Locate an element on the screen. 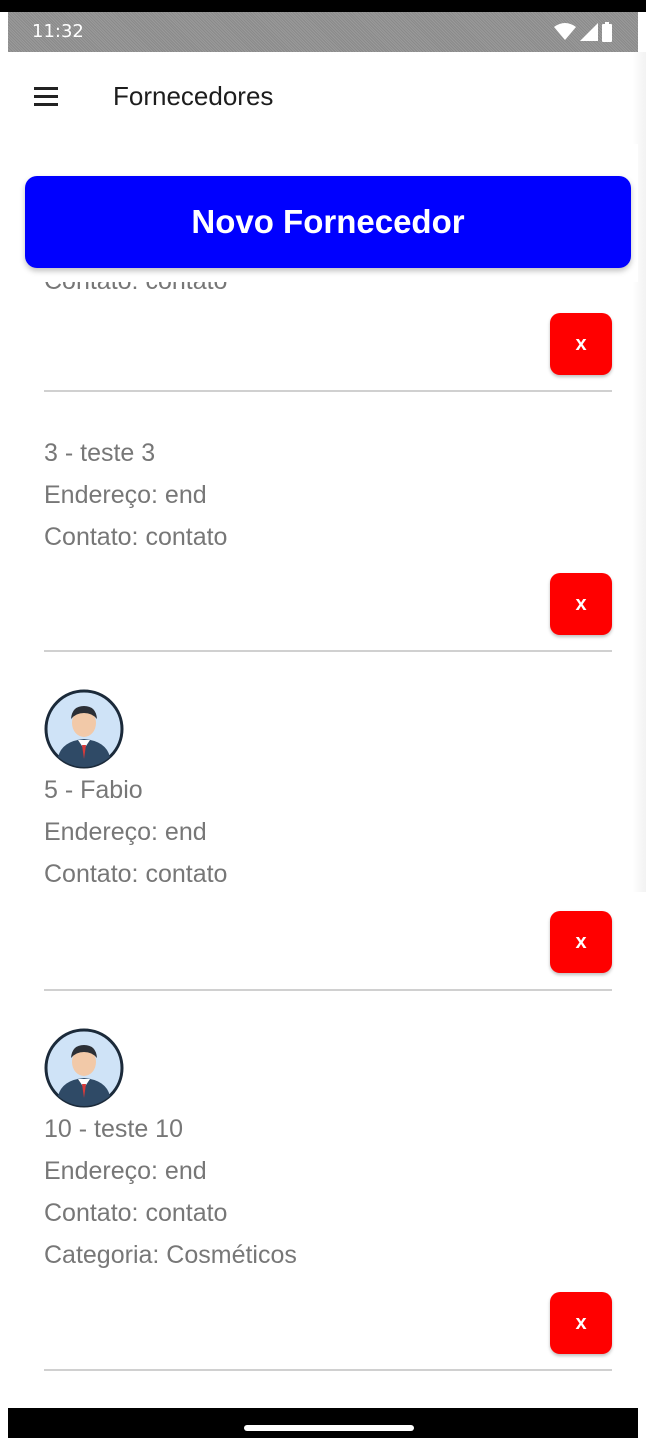 This screenshot has height=1438, width=646. signal-icon is located at coordinates (589, 32).